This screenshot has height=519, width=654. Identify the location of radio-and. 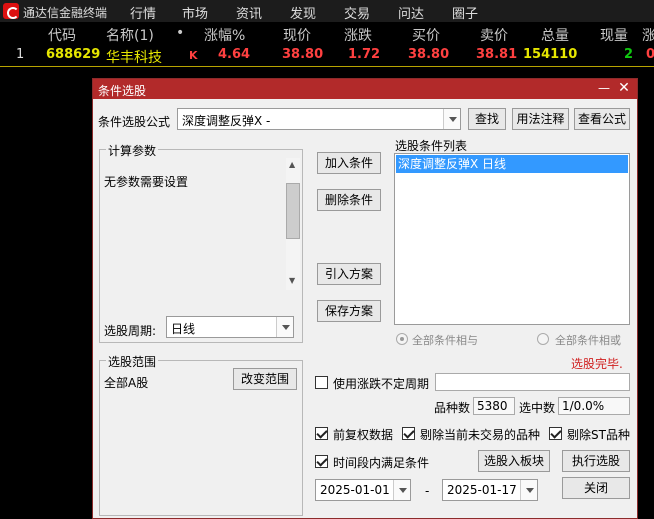
(402, 339).